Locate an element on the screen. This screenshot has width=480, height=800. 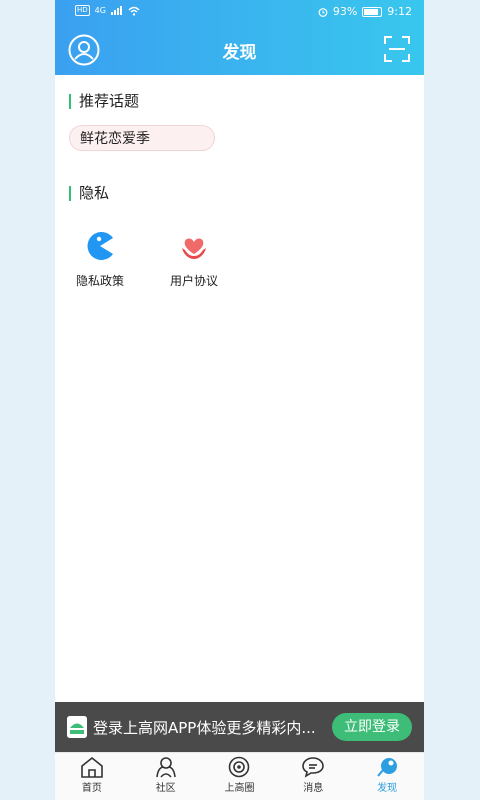
status-time: 9:12 is located at coordinates (399, 11).